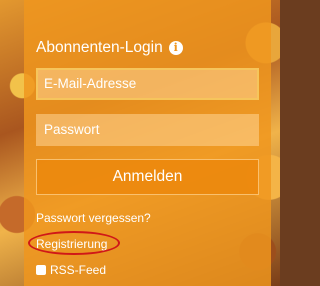 This screenshot has height=286, width=320. What do you see at coordinates (147, 177) in the screenshot?
I see `login-button: Anmelden` at bounding box center [147, 177].